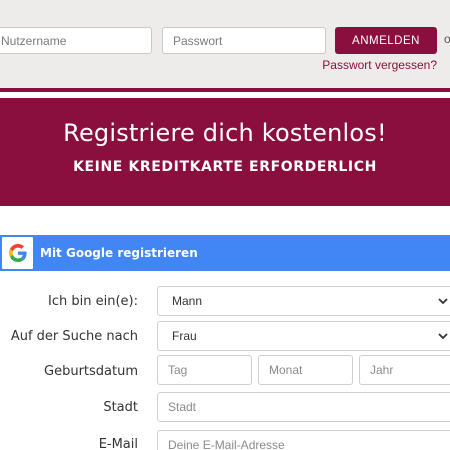  I want to click on gender-label: Ich bin ein(e):, so click(93, 301).